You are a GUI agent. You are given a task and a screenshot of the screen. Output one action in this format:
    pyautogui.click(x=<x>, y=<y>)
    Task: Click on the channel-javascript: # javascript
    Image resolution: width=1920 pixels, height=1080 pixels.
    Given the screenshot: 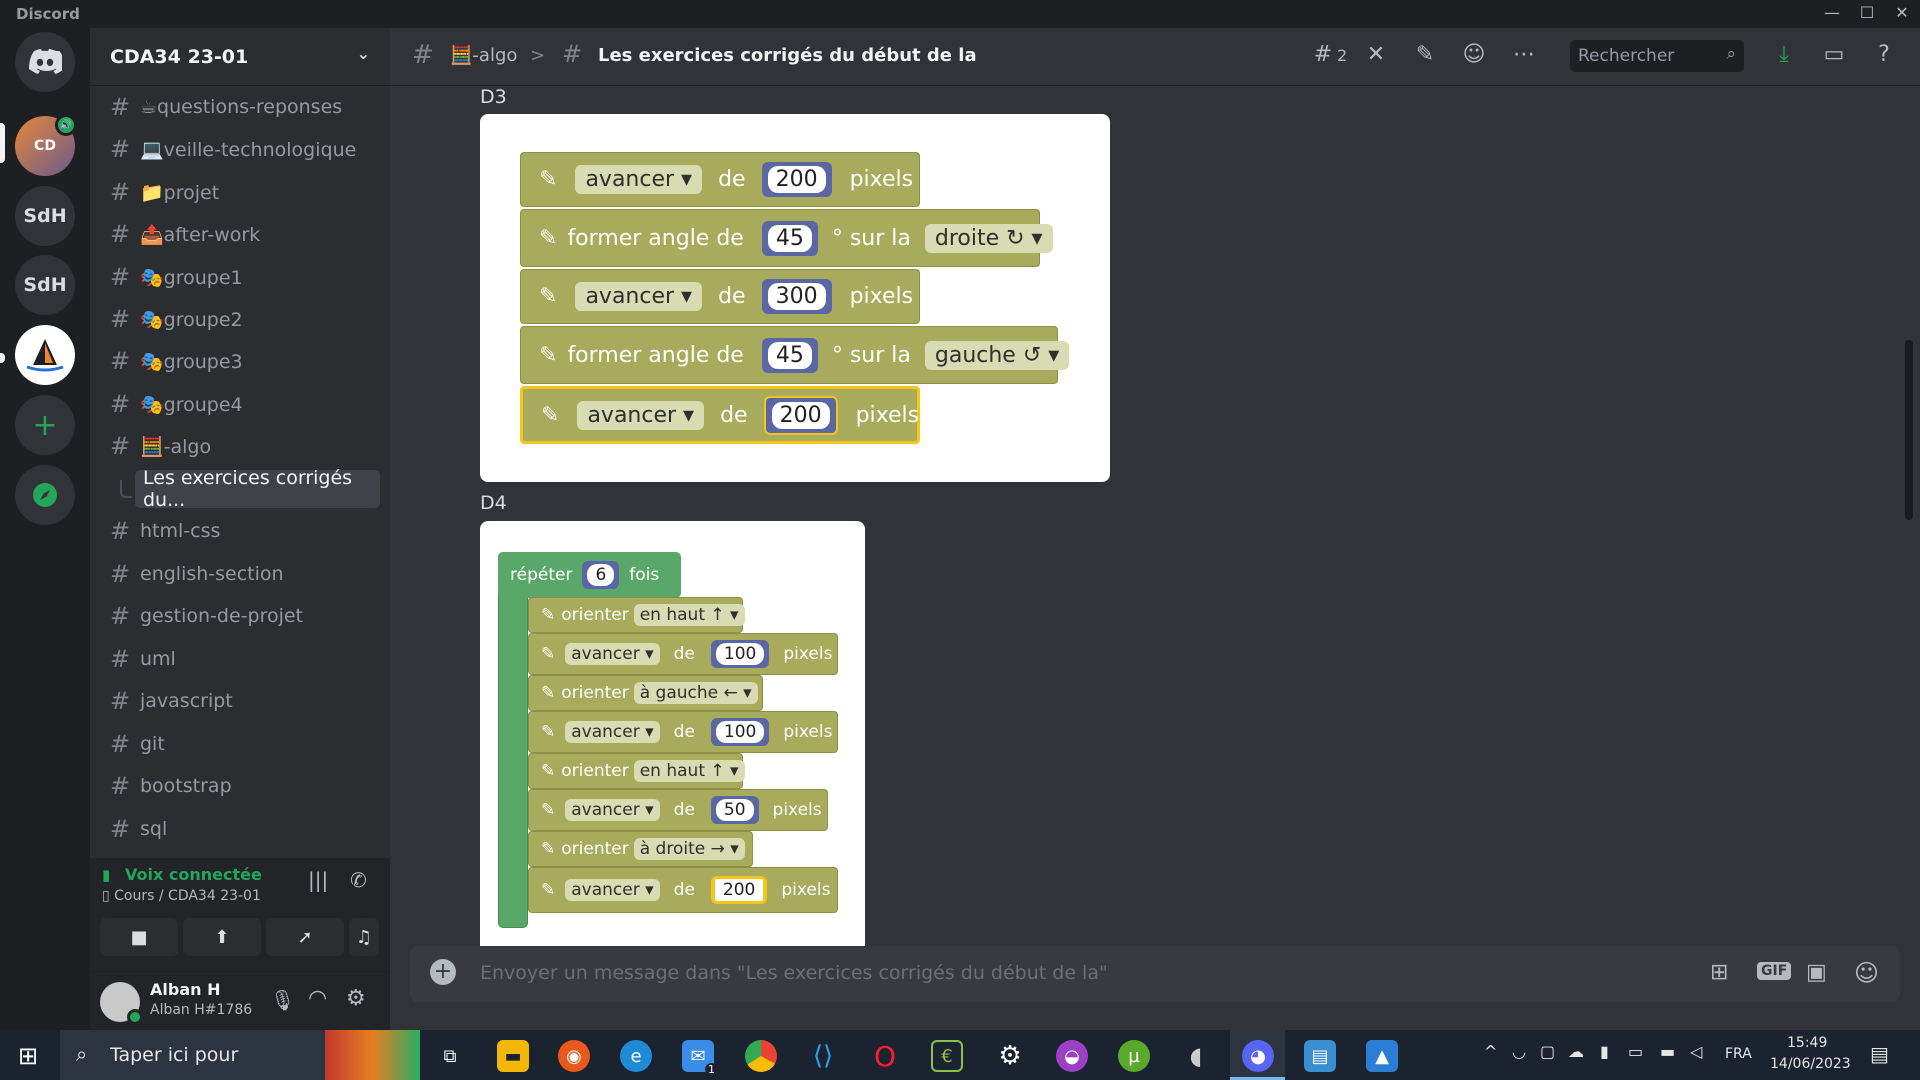 What is the action you would take?
    pyautogui.click(x=239, y=701)
    